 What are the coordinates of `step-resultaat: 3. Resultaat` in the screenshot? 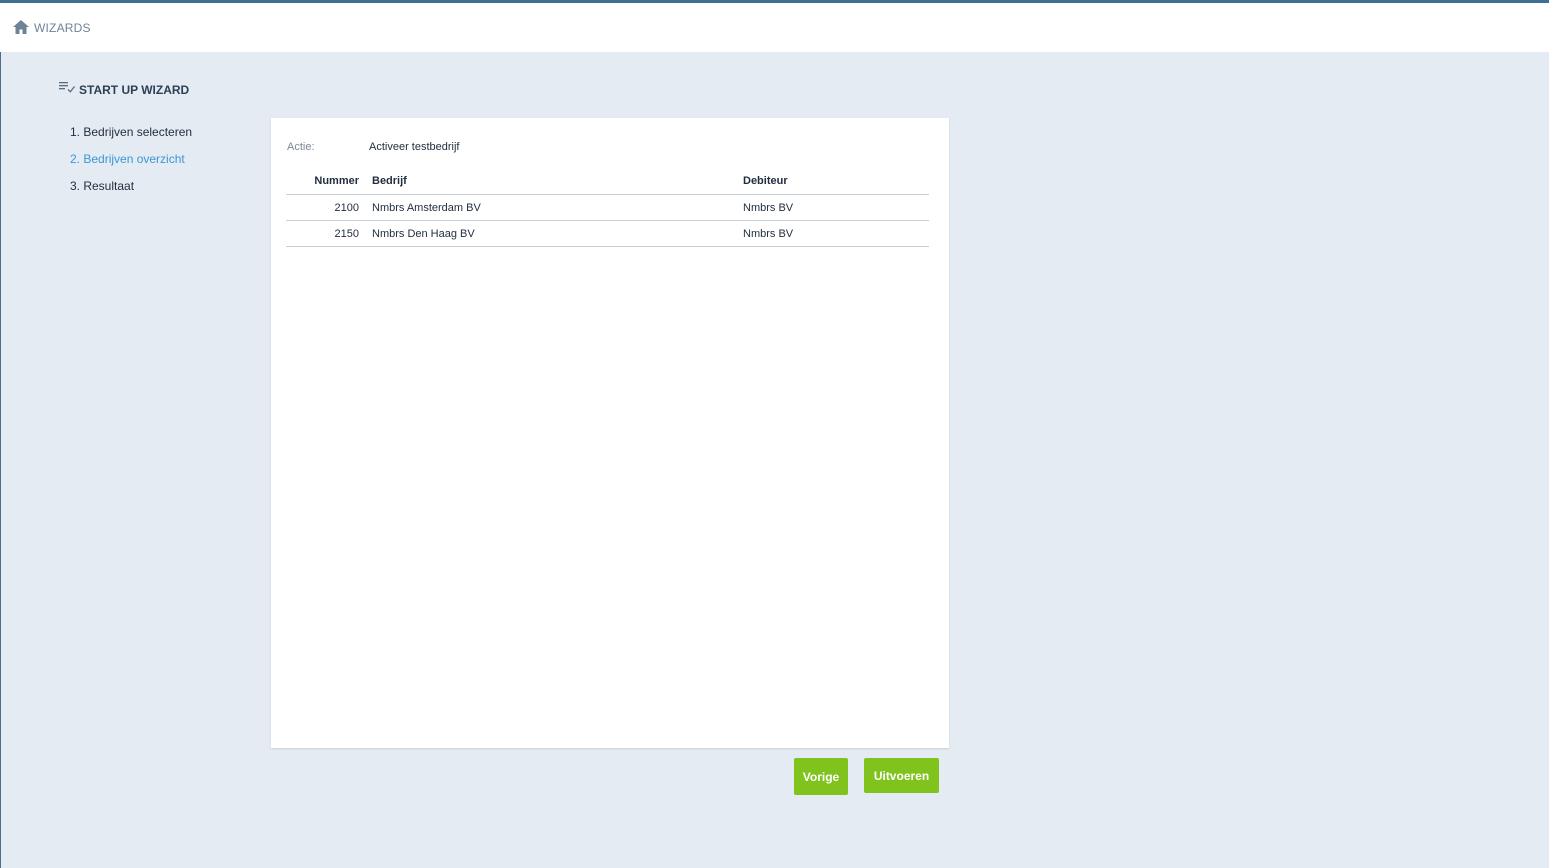 It's located at (131, 192).